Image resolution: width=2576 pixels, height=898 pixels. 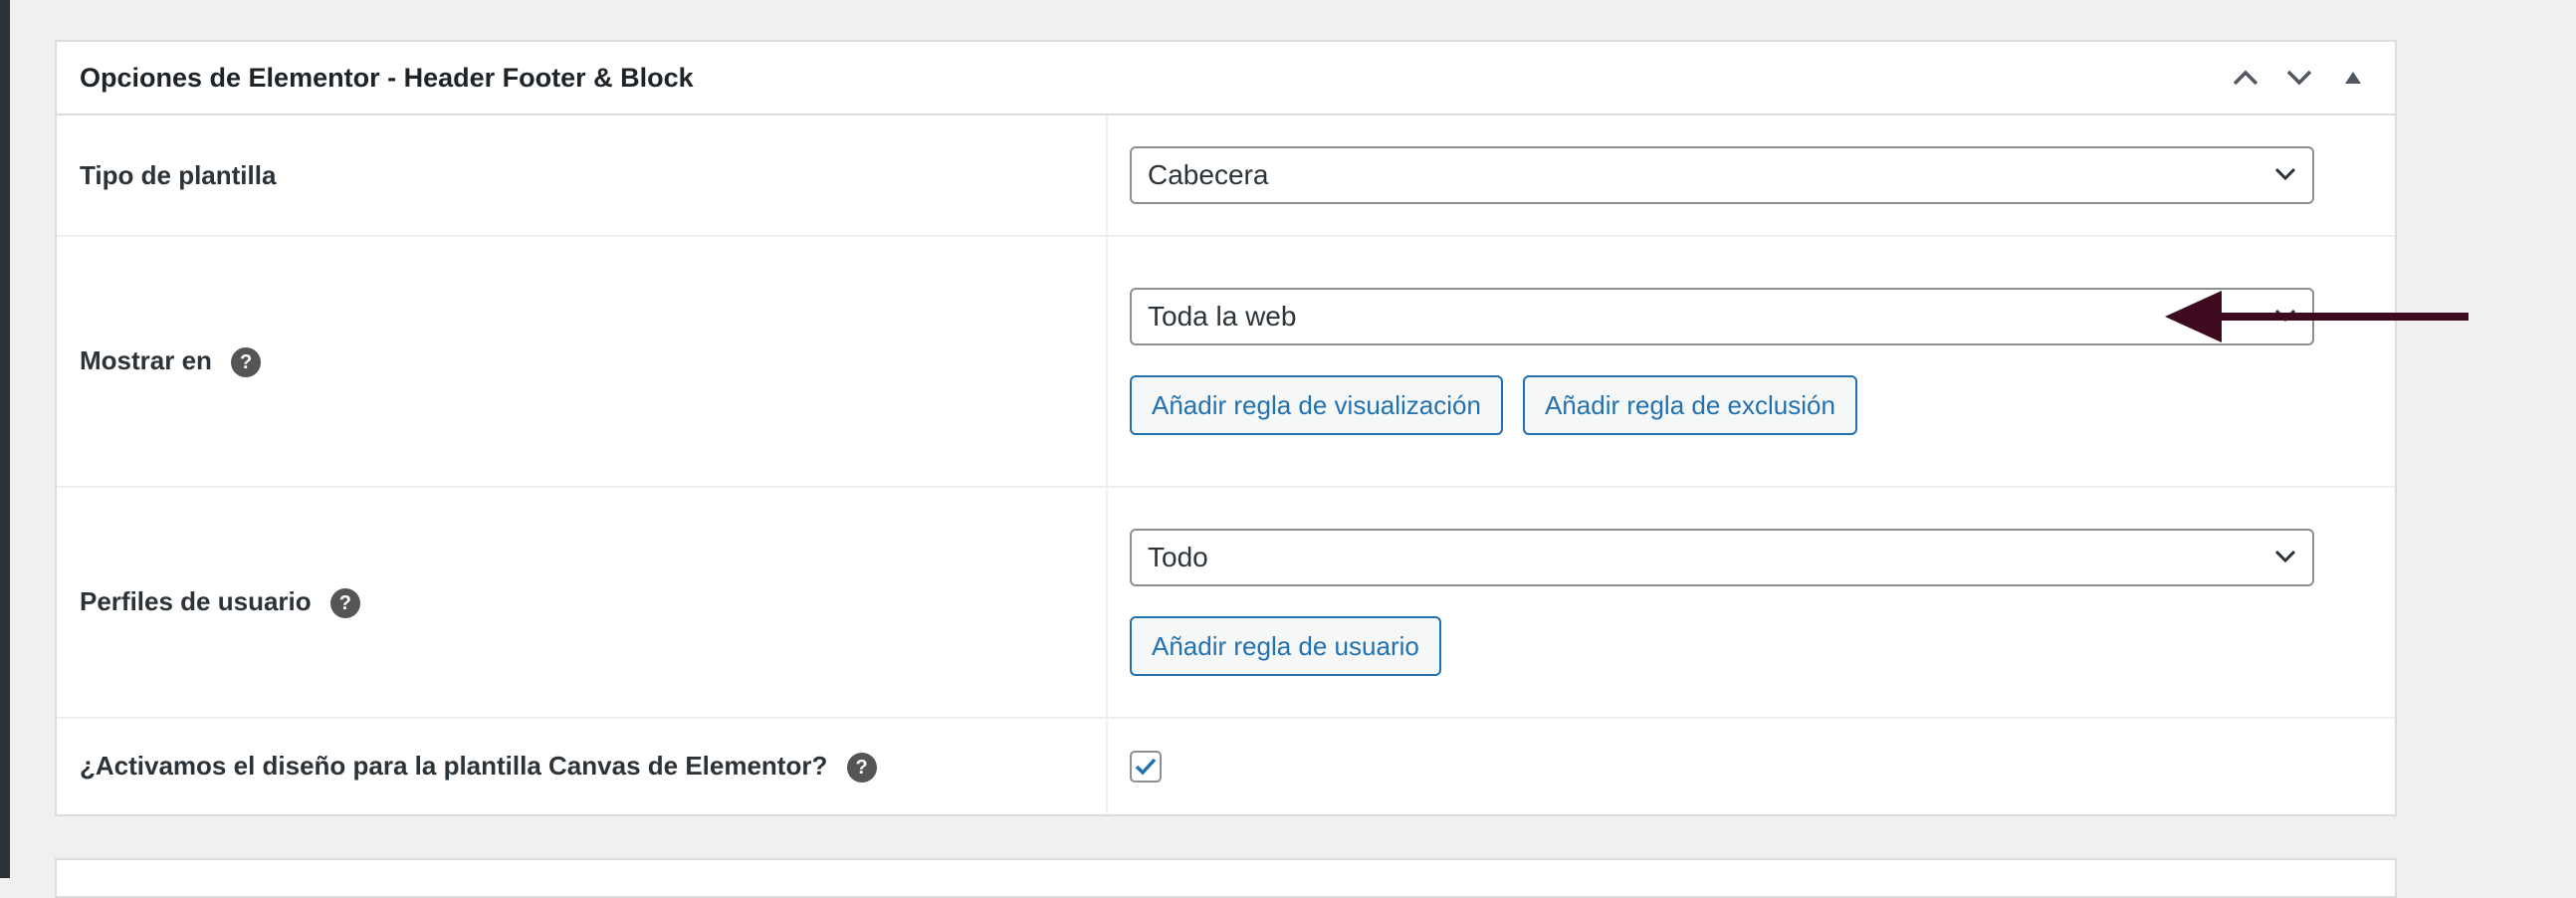 I want to click on template-type-value: Cabecera, so click(x=1208, y=174).